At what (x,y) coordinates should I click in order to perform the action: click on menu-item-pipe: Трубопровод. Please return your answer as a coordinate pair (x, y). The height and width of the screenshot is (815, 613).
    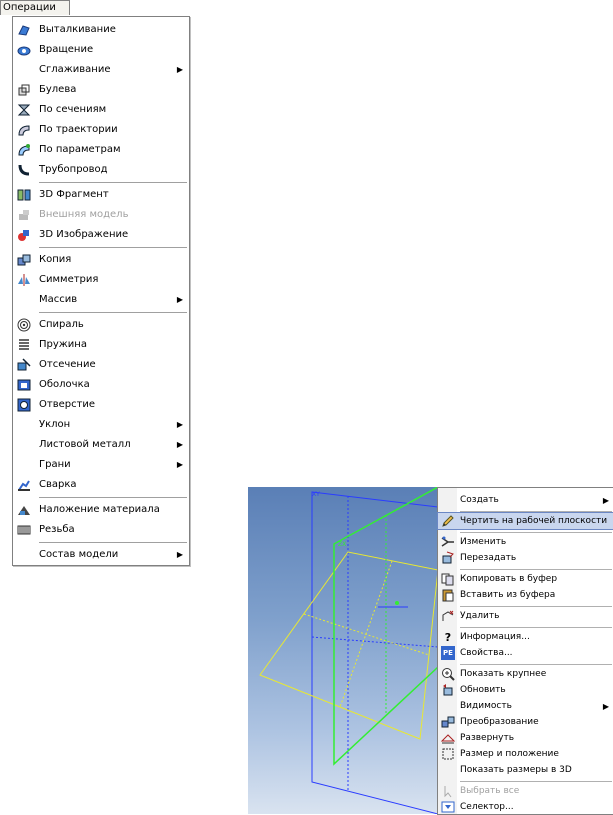
    Looking at the image, I should click on (101, 169).